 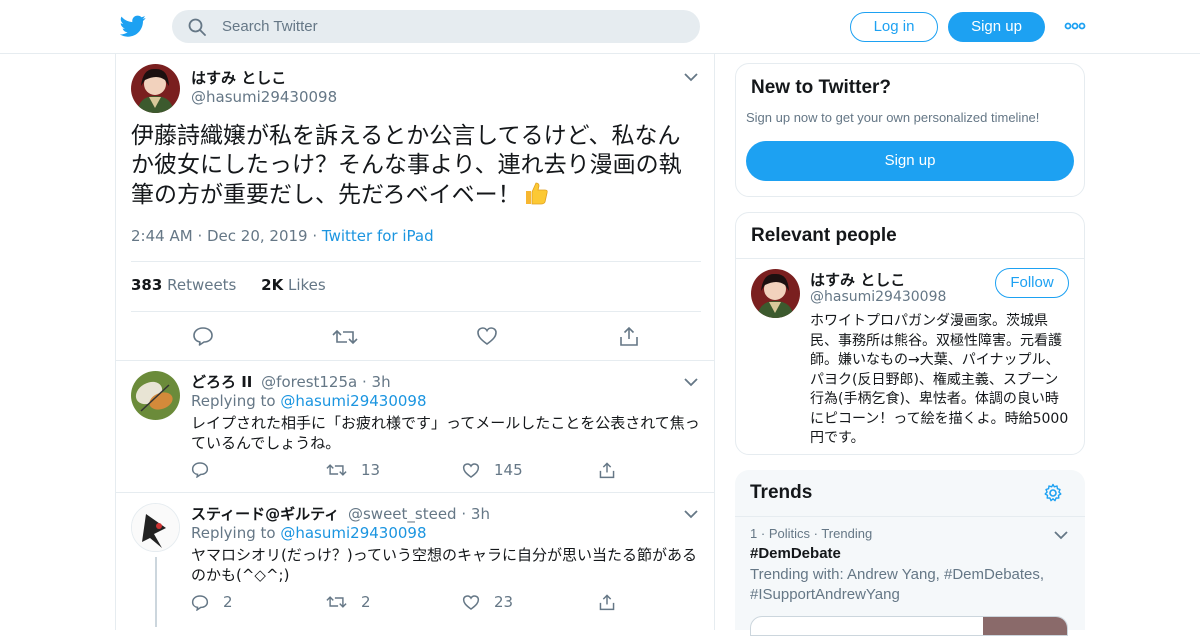 I want to click on like-count: 145, so click(x=508, y=470).